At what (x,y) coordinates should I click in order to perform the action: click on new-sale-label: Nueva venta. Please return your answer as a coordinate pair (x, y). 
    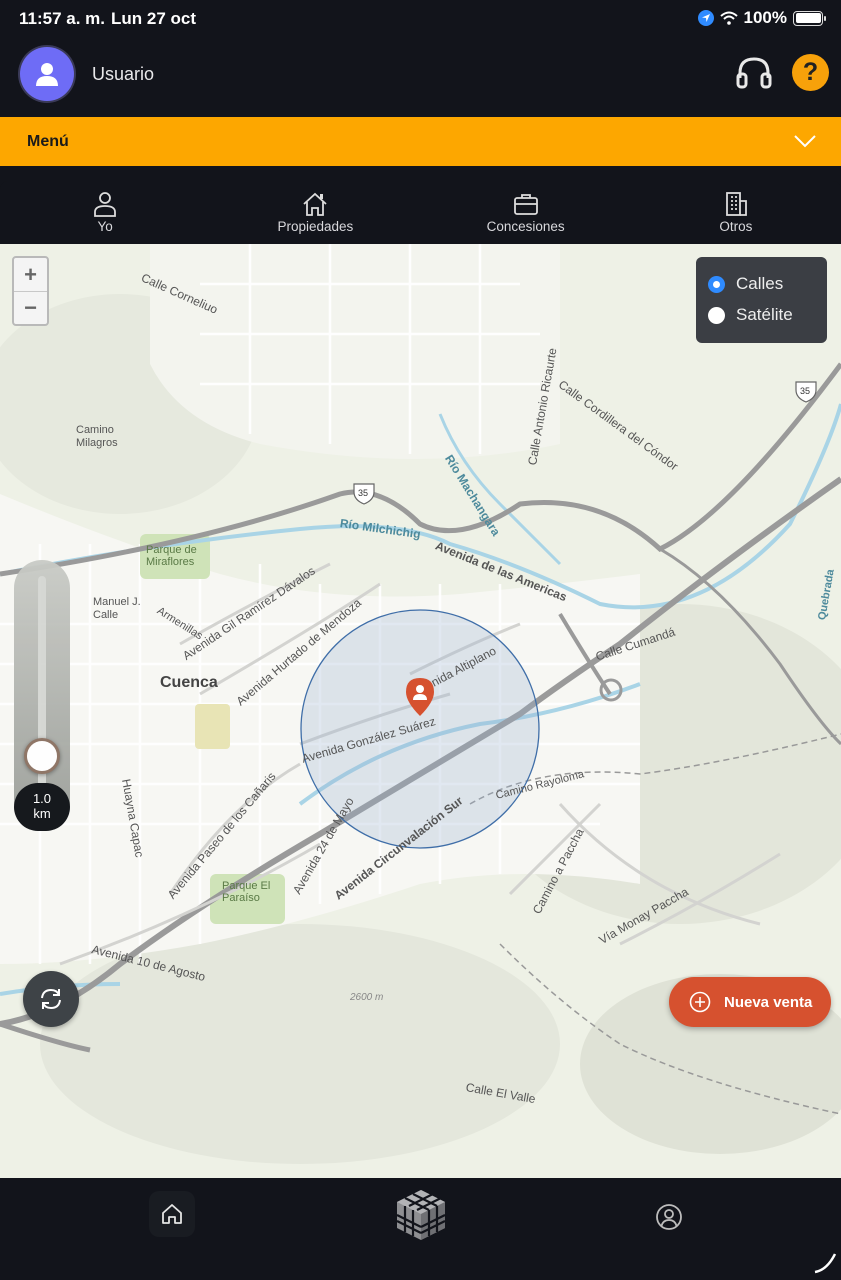
    Looking at the image, I should click on (768, 1002).